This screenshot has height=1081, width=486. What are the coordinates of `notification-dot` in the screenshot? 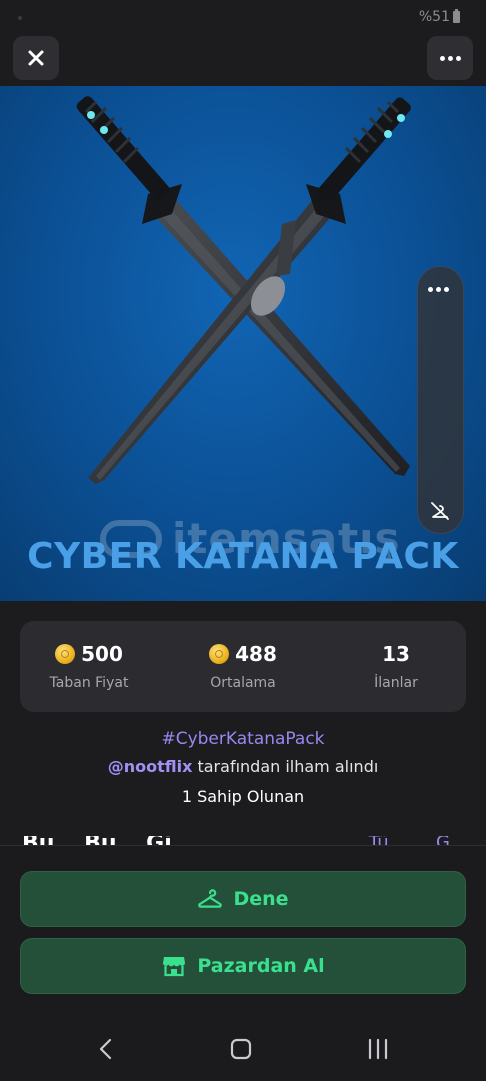 It's located at (20, 18).